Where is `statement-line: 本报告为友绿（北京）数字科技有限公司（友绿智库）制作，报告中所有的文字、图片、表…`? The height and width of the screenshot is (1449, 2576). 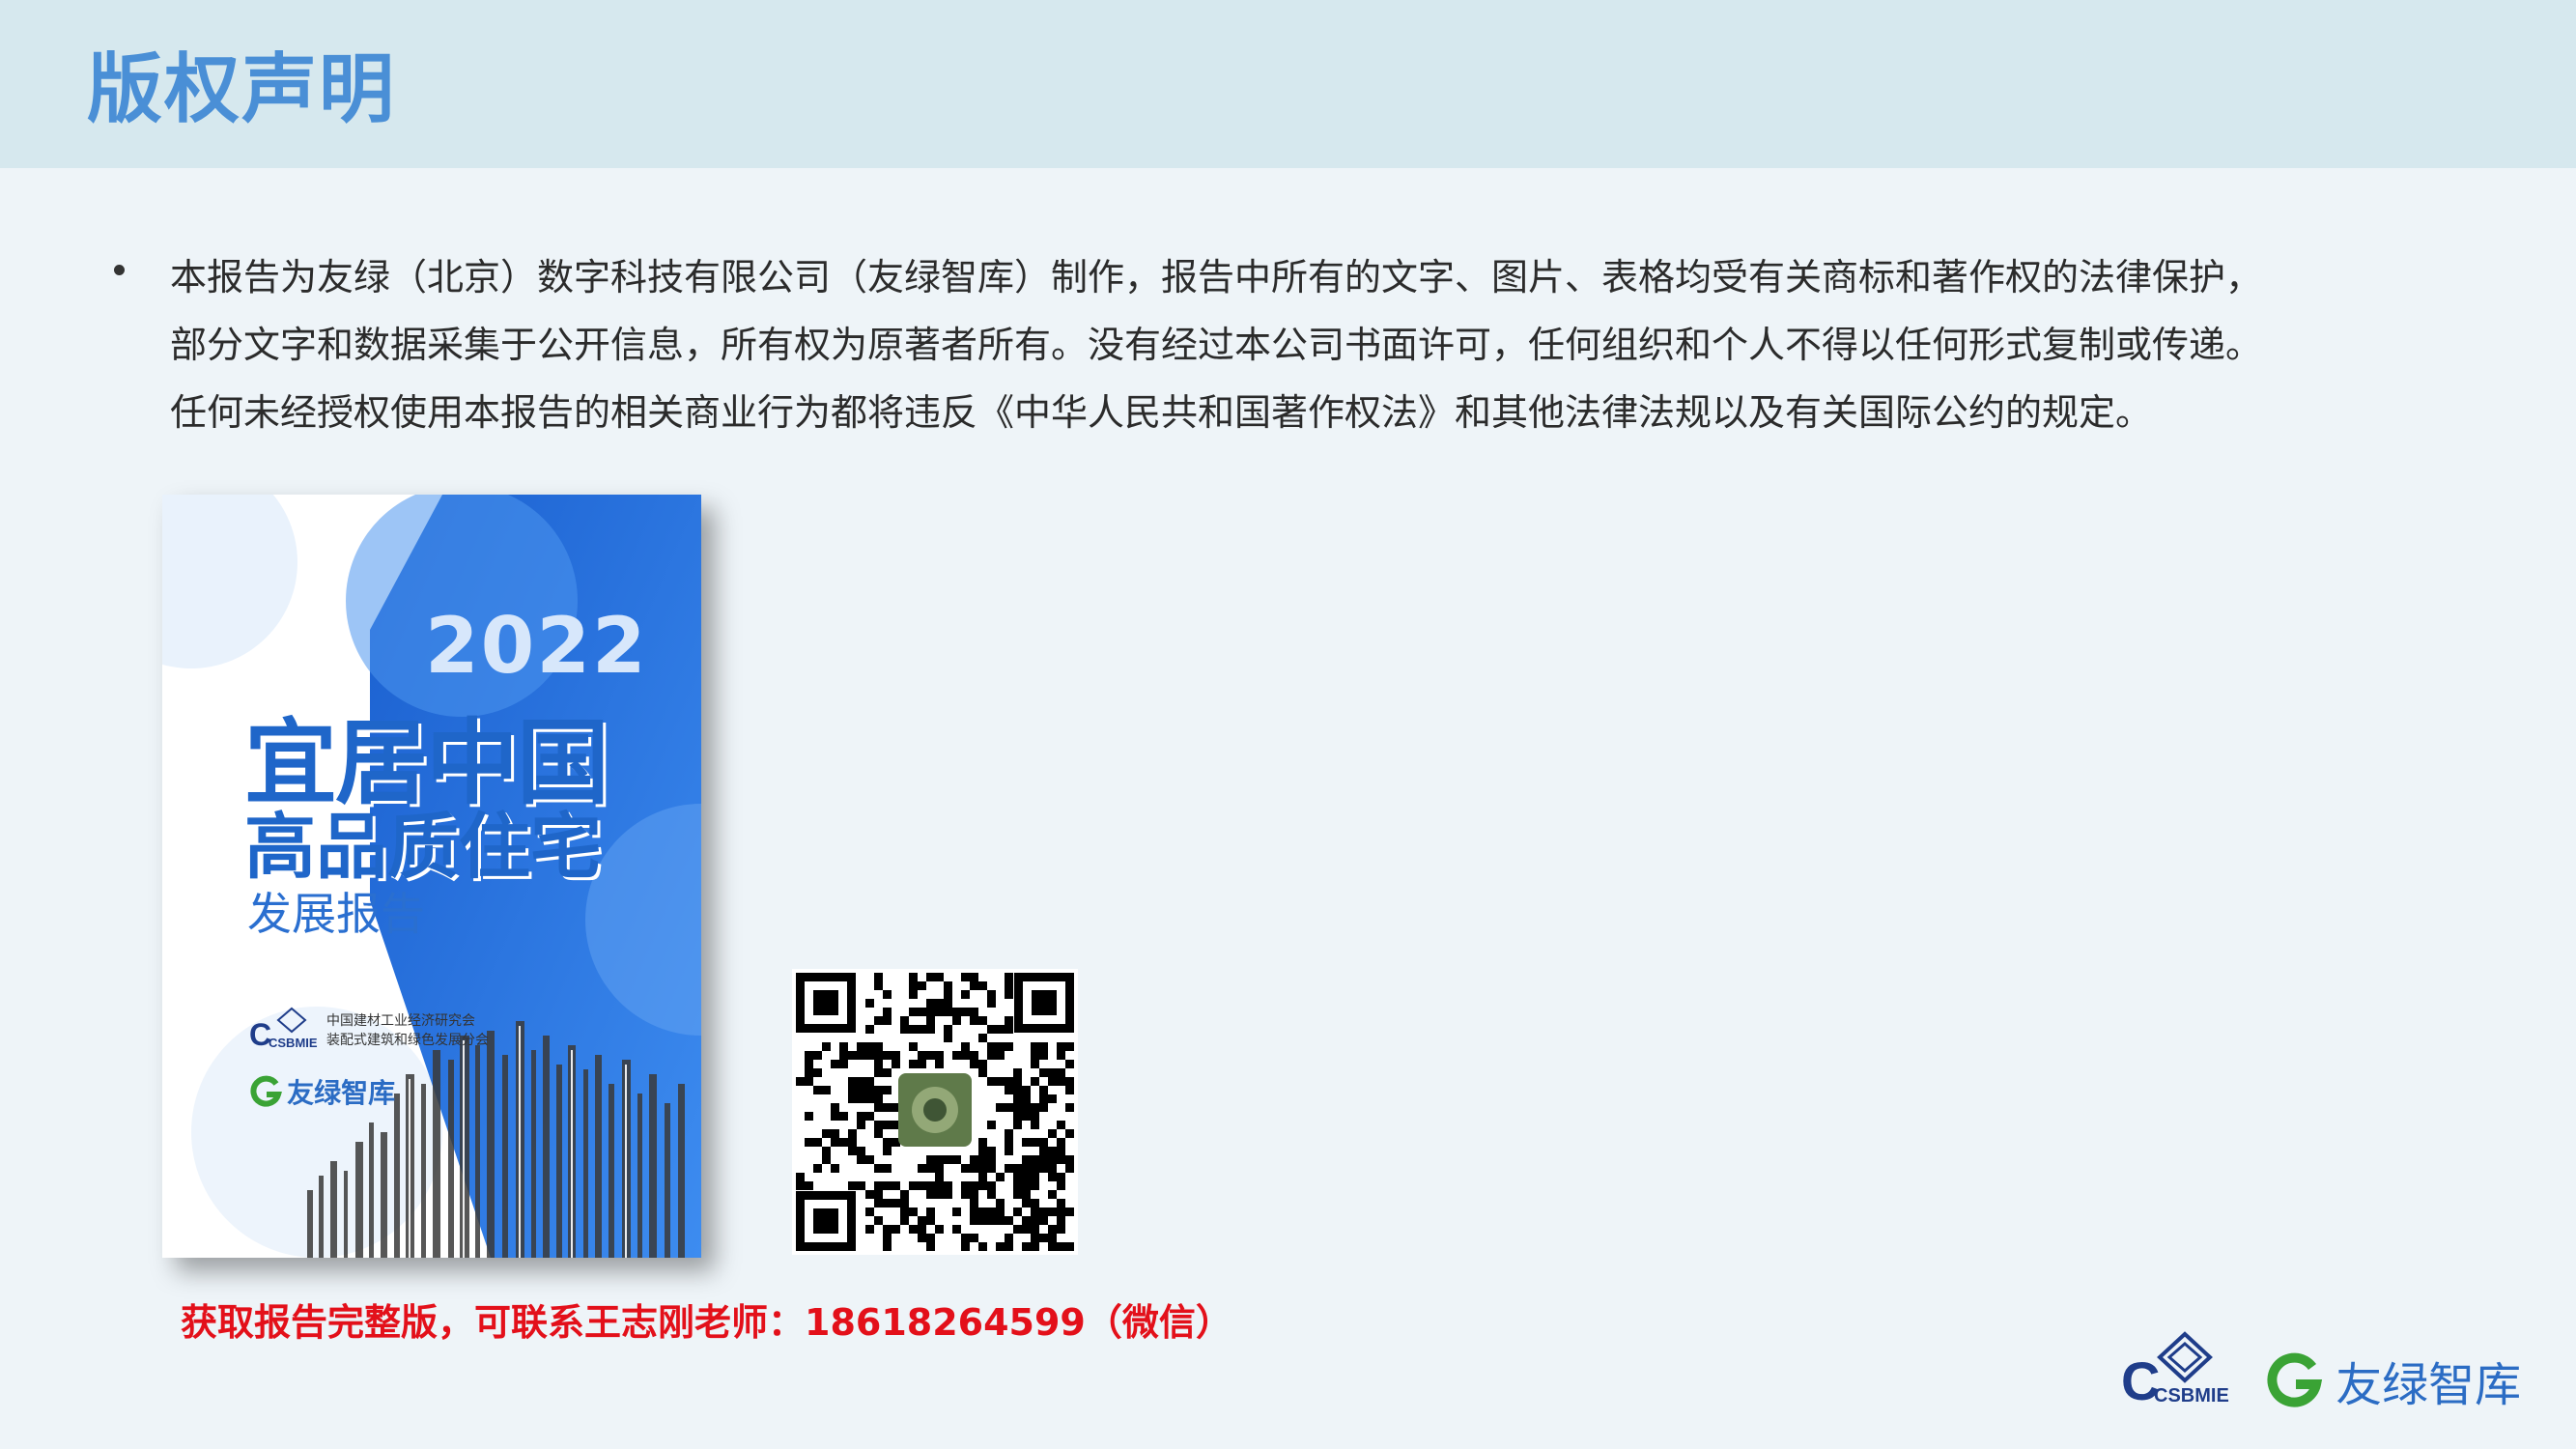
statement-line: 本报告为友绿（北京）数字科技有限公司（友绿智库）制作，报告中所有的文字、图片、表… is located at coordinates (1216, 277).